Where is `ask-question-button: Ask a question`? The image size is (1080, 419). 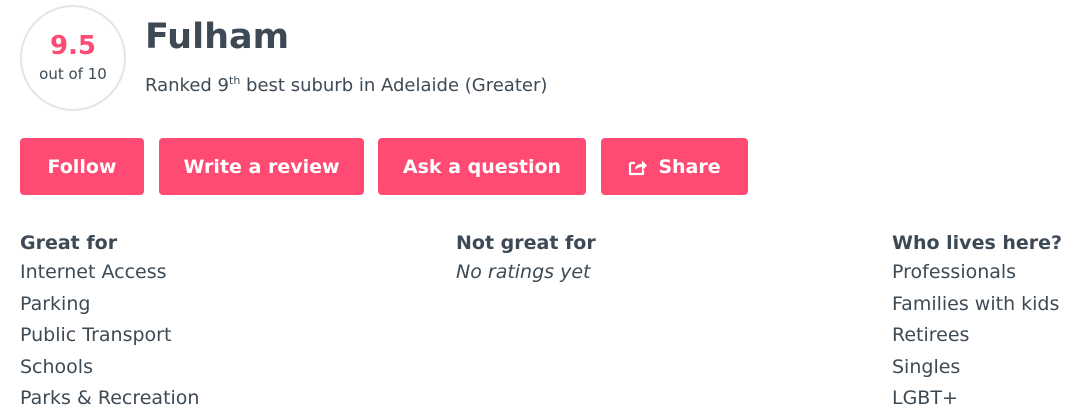 ask-question-button: Ask a question is located at coordinates (482, 166).